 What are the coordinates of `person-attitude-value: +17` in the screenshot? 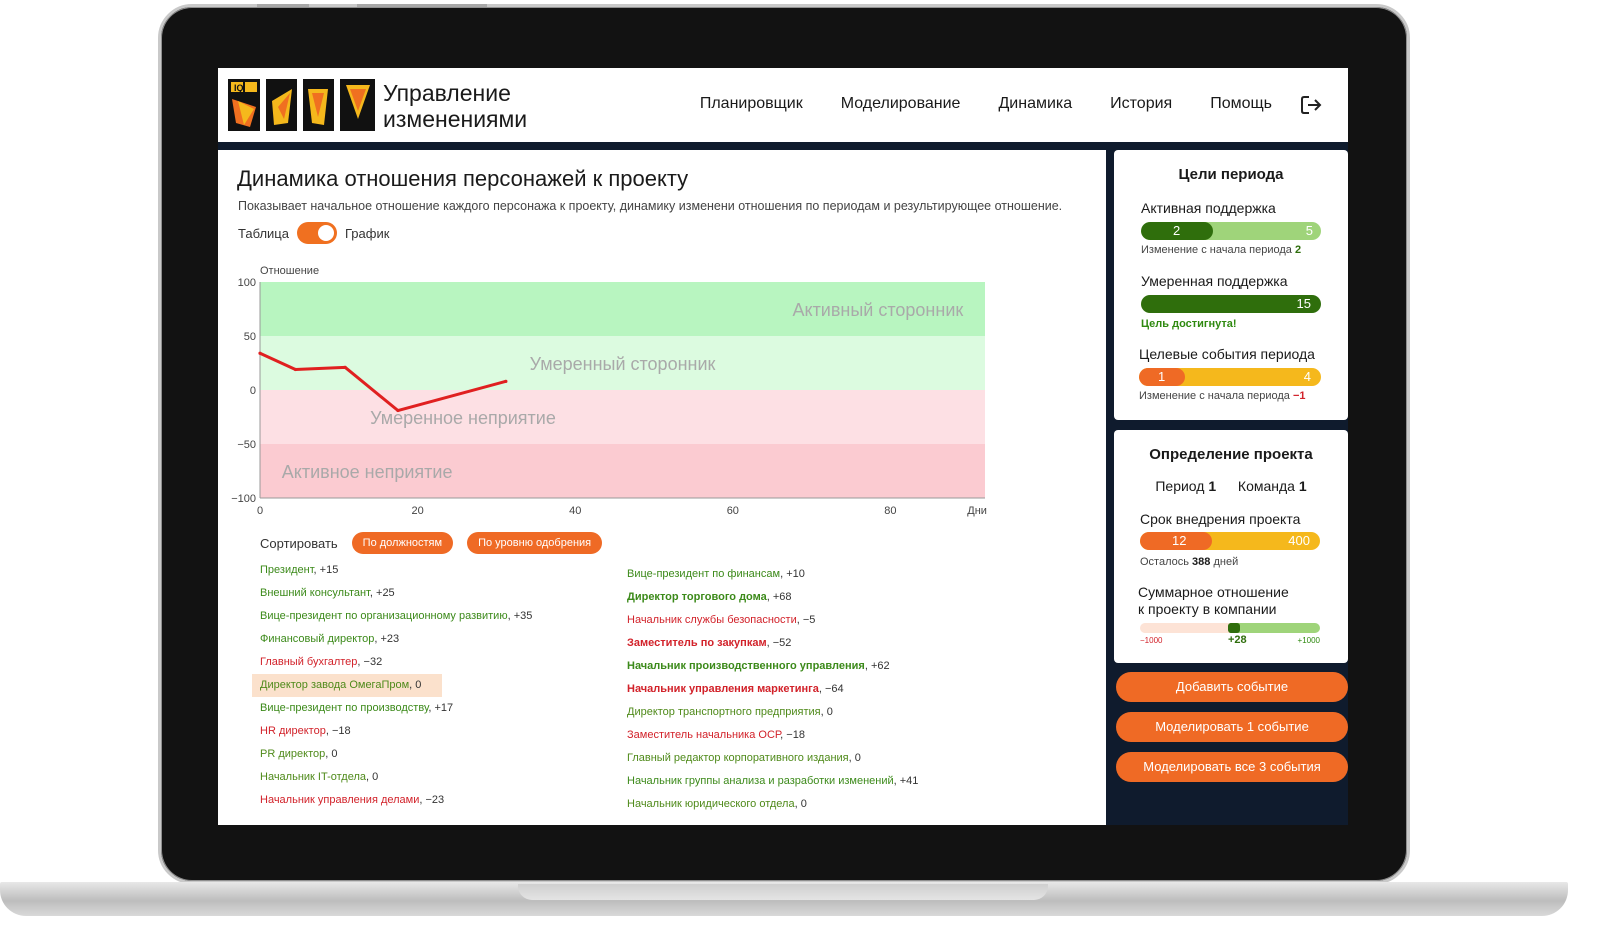 It's located at (444, 708).